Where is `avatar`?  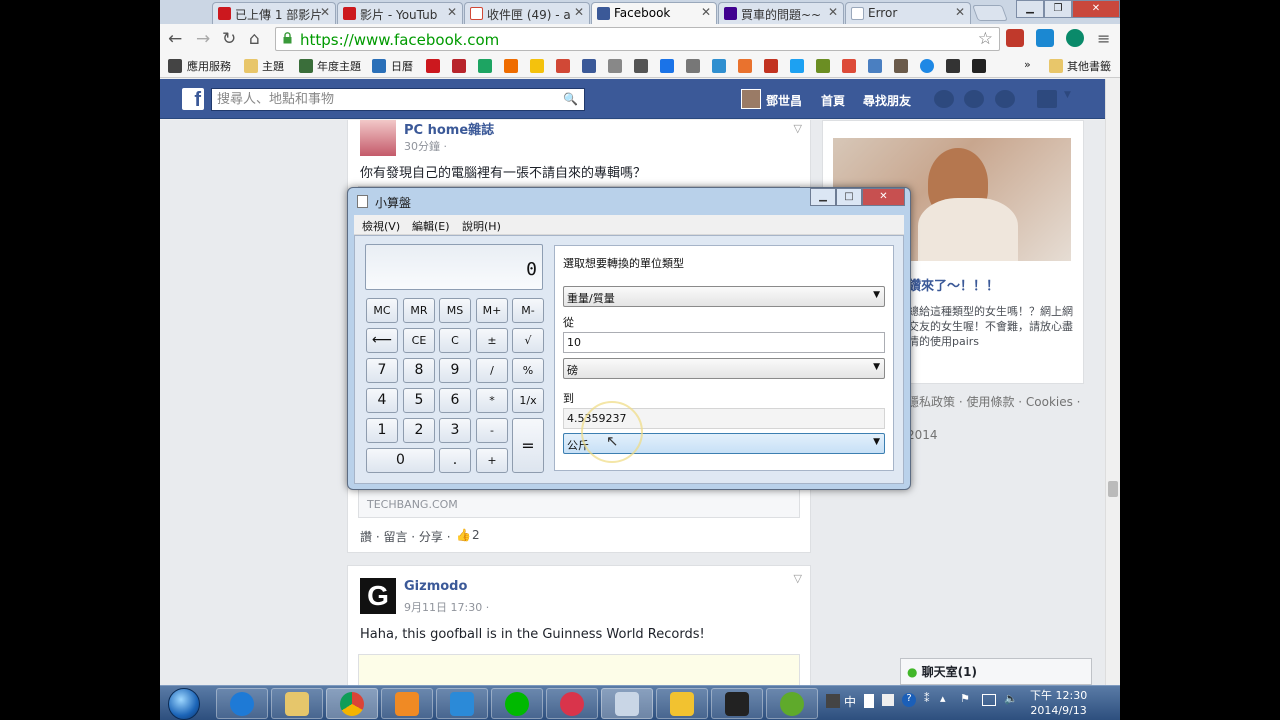 avatar is located at coordinates (751, 99).